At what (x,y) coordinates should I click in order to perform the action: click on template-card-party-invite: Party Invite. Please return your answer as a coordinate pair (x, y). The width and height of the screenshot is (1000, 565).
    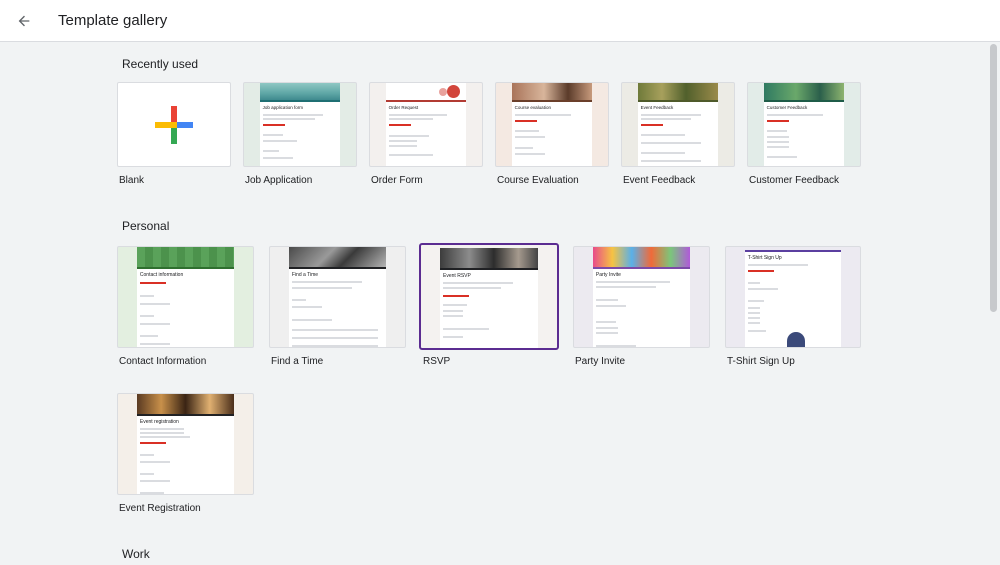
    Looking at the image, I should click on (641, 297).